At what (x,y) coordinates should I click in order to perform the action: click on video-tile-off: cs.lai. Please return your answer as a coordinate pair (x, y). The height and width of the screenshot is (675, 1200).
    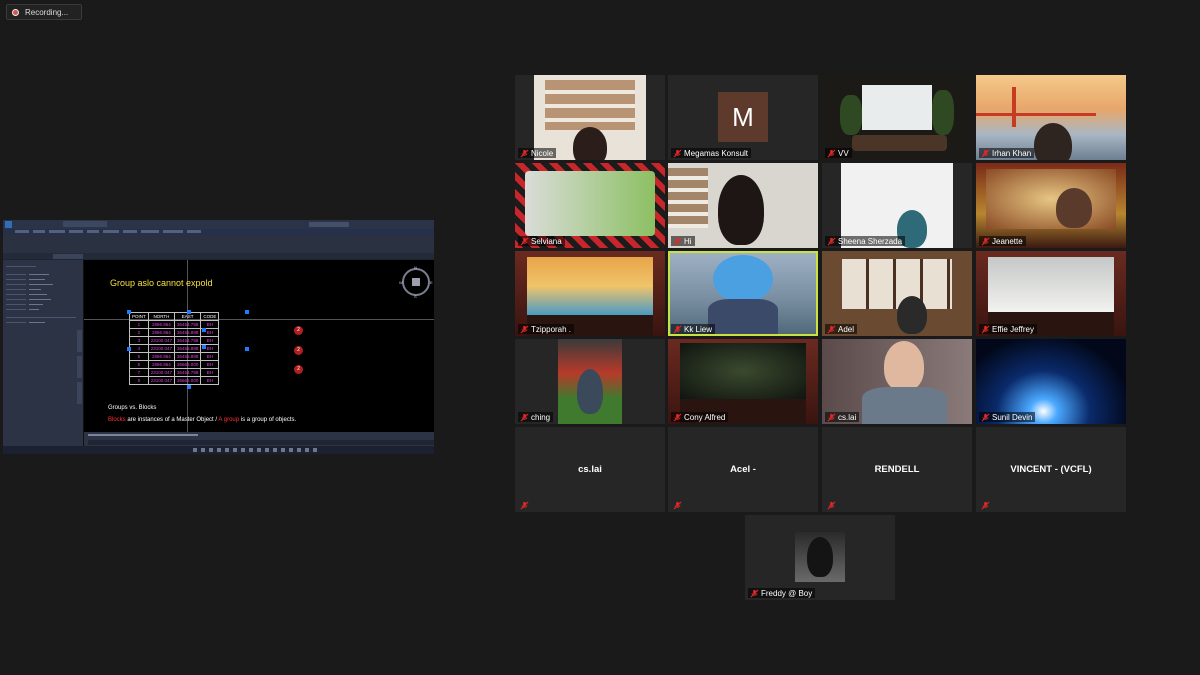
    Looking at the image, I should click on (590, 469).